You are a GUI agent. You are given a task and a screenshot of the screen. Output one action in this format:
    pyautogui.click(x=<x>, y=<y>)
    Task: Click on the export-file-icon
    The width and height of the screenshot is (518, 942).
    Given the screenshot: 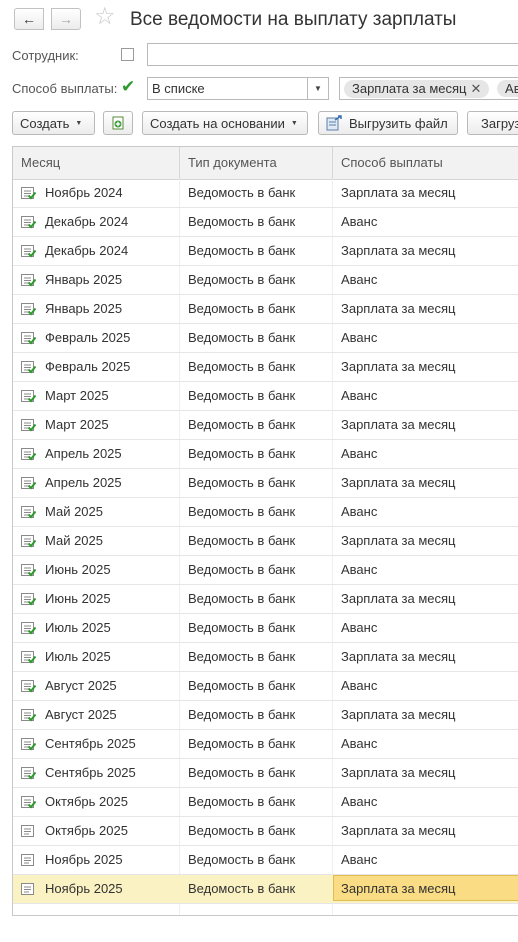 What is the action you would take?
    pyautogui.click(x=334, y=123)
    